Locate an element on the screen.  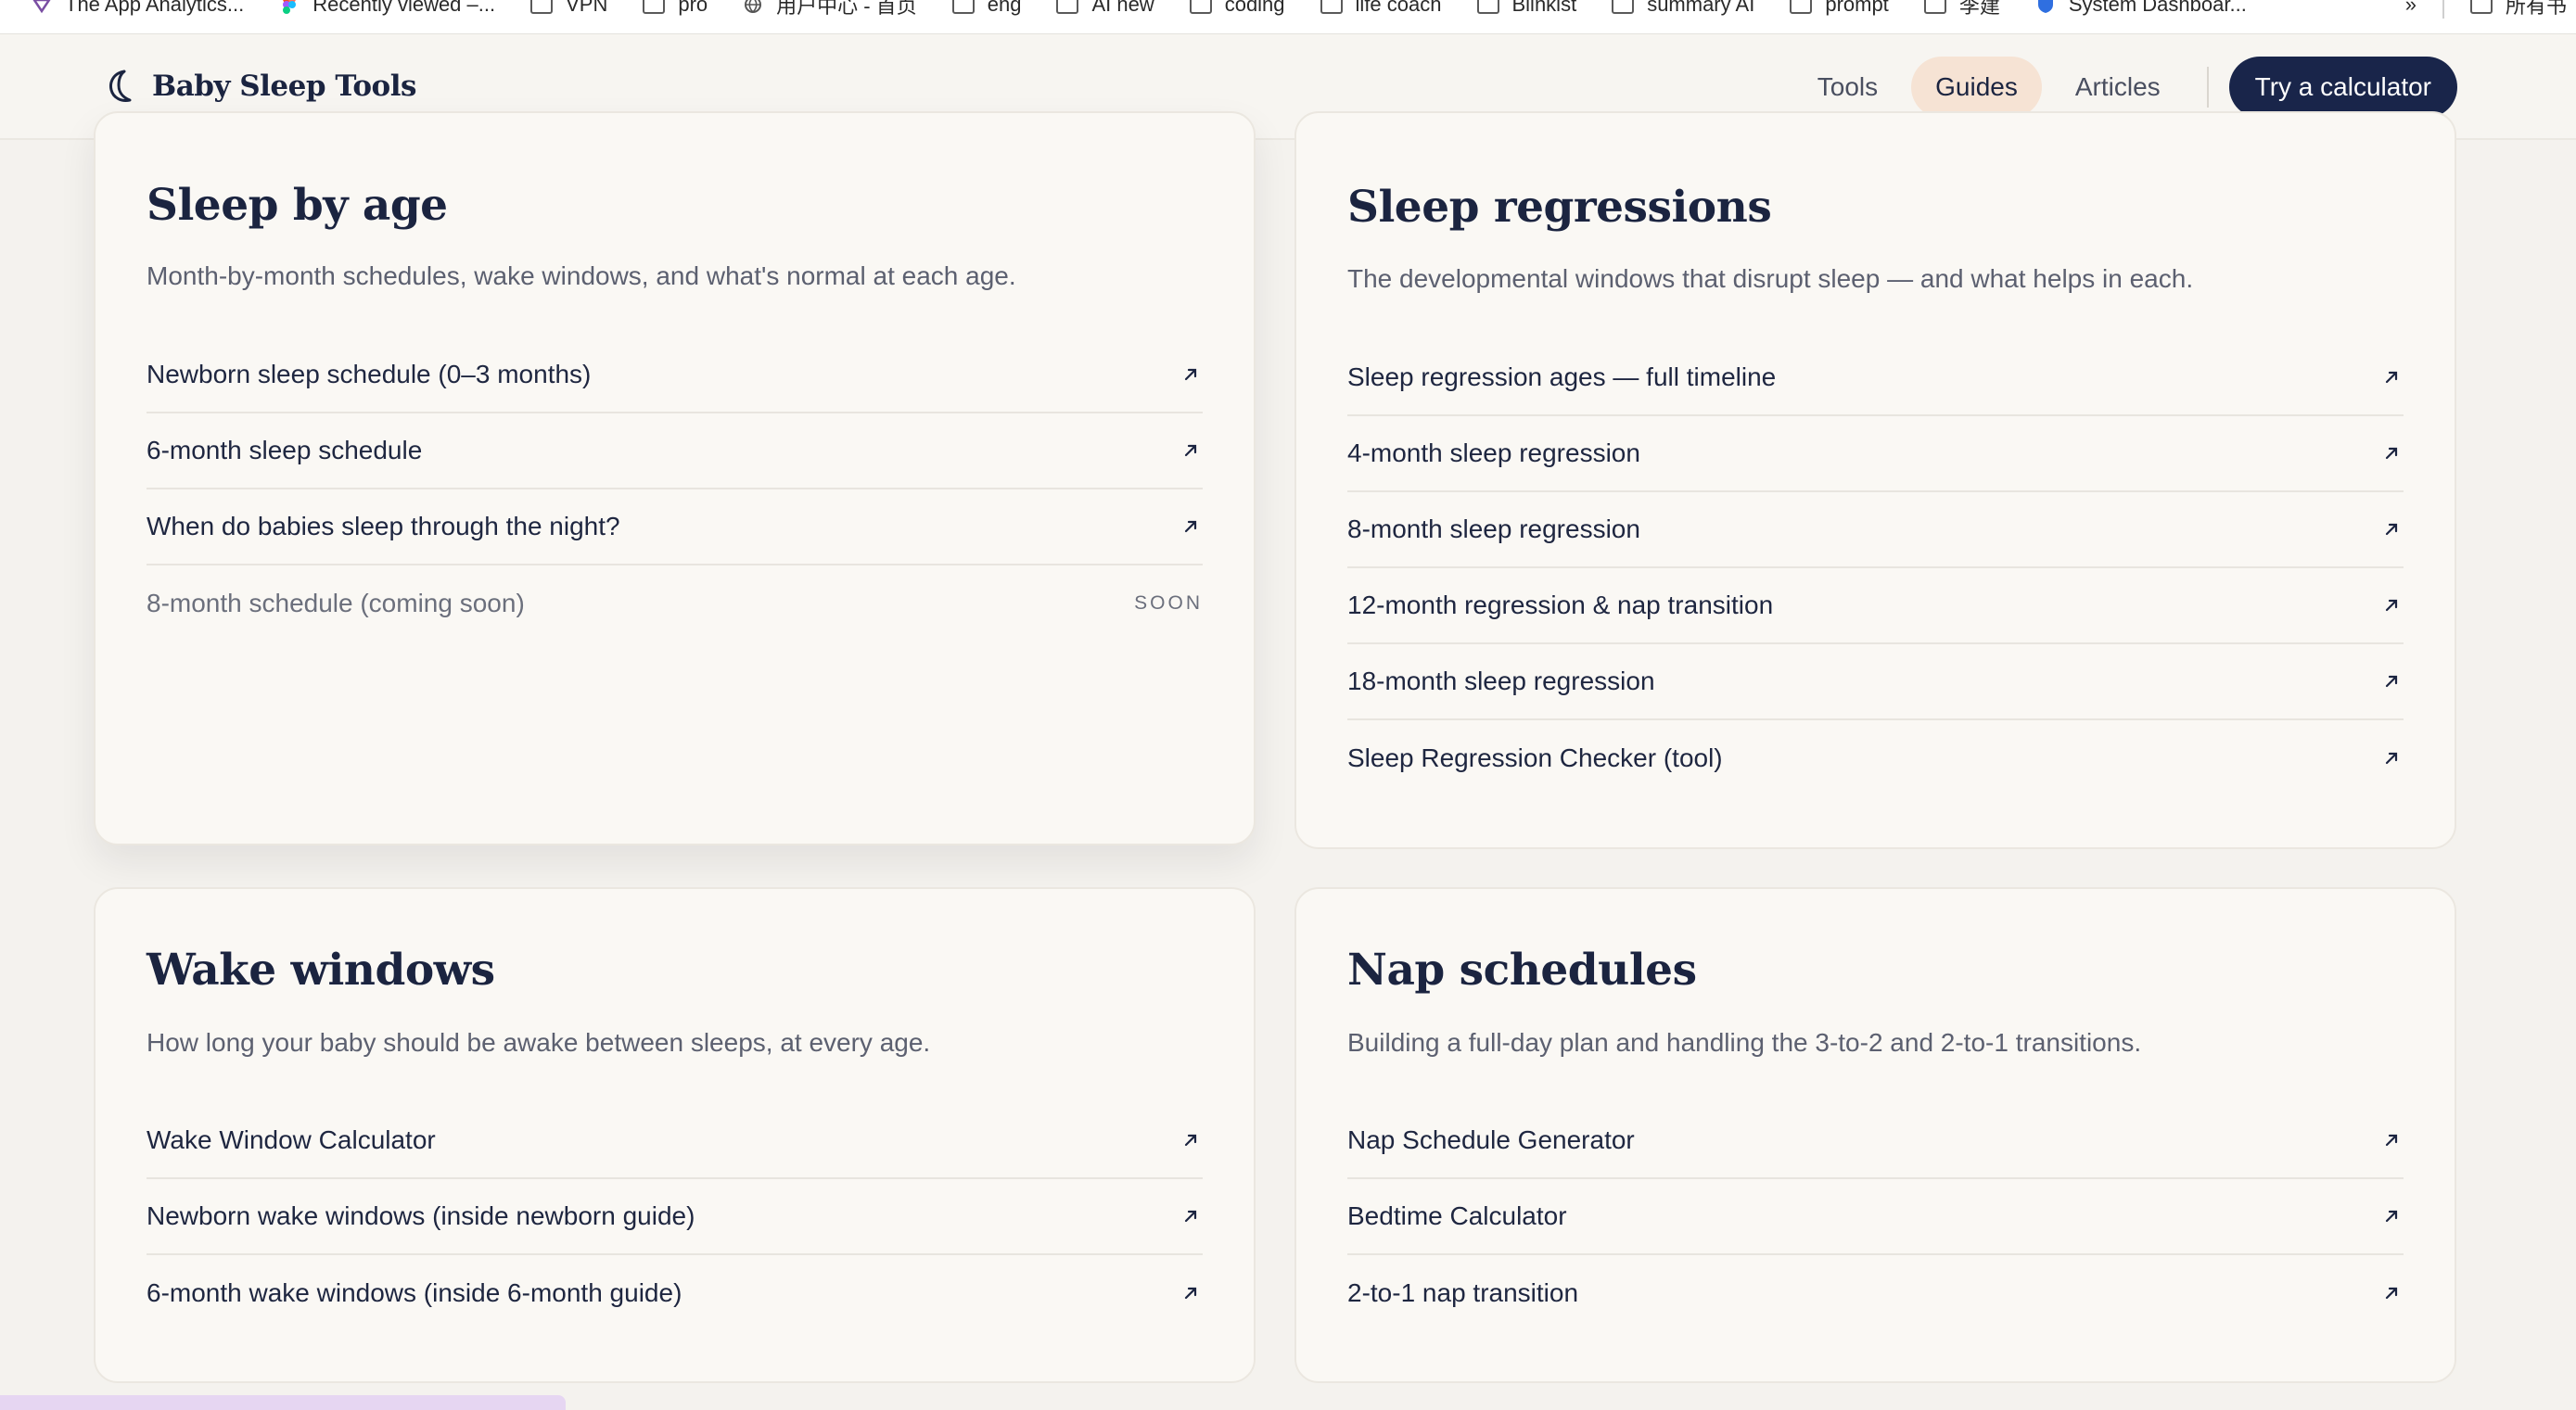
brand-logo-link: Baby Sleep Tools is located at coordinates (259, 86).